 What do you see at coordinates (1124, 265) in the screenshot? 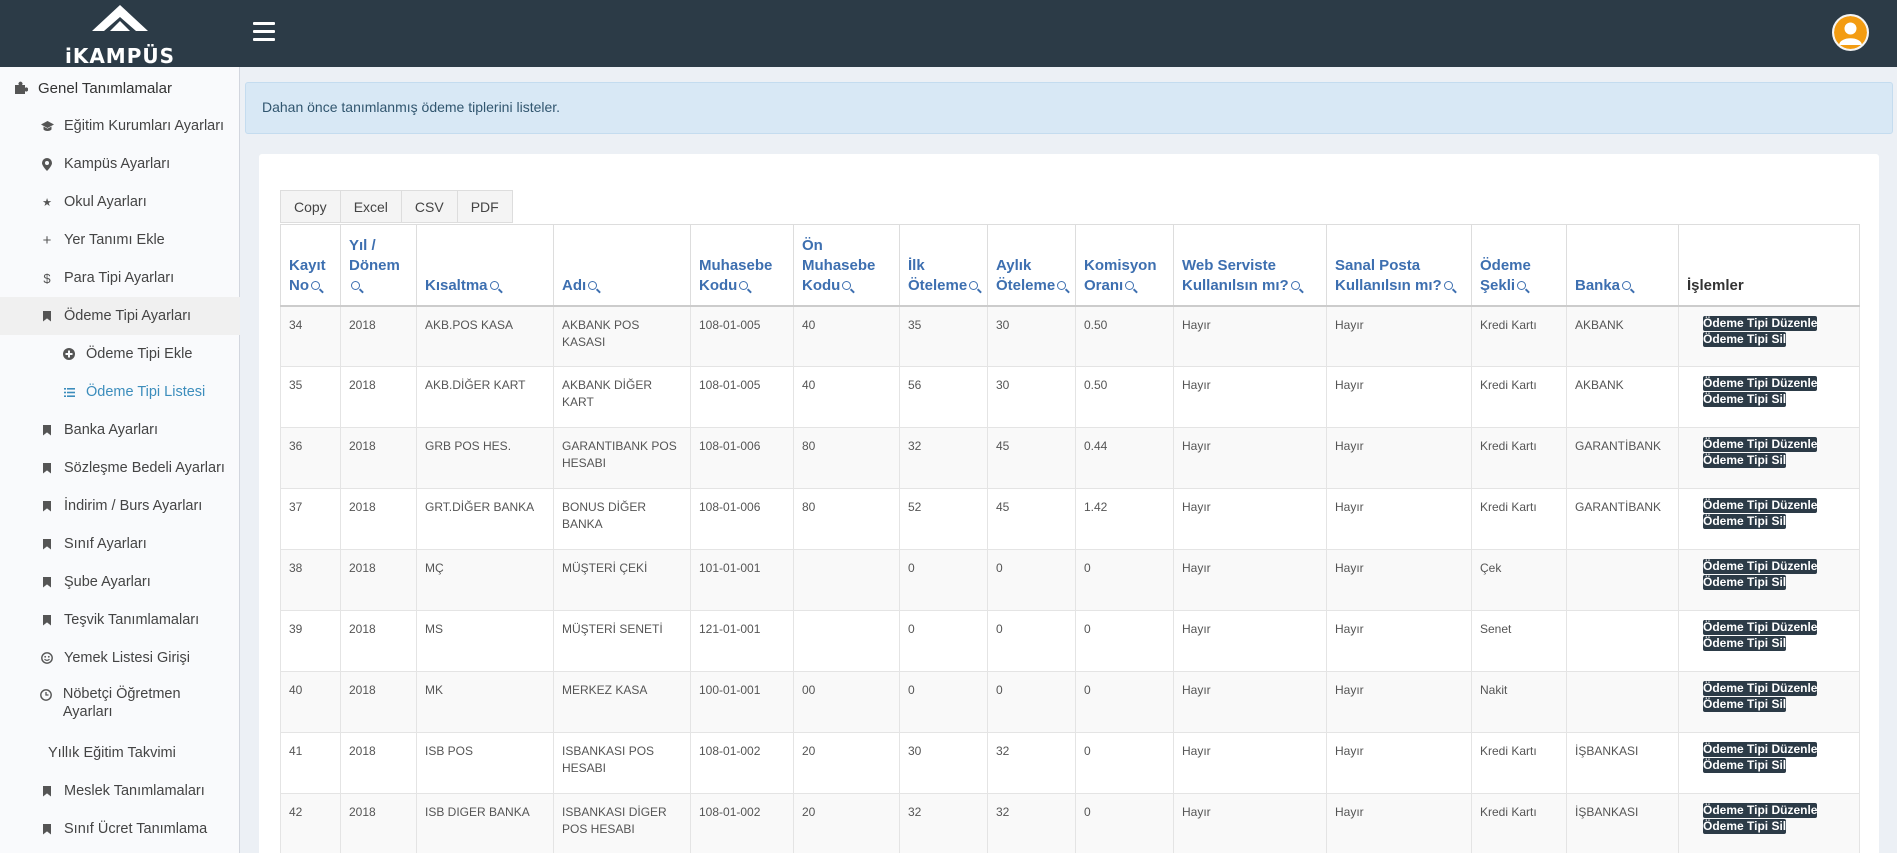
I see `column-header-komisyon-orani: Komisyon Oranı` at bounding box center [1124, 265].